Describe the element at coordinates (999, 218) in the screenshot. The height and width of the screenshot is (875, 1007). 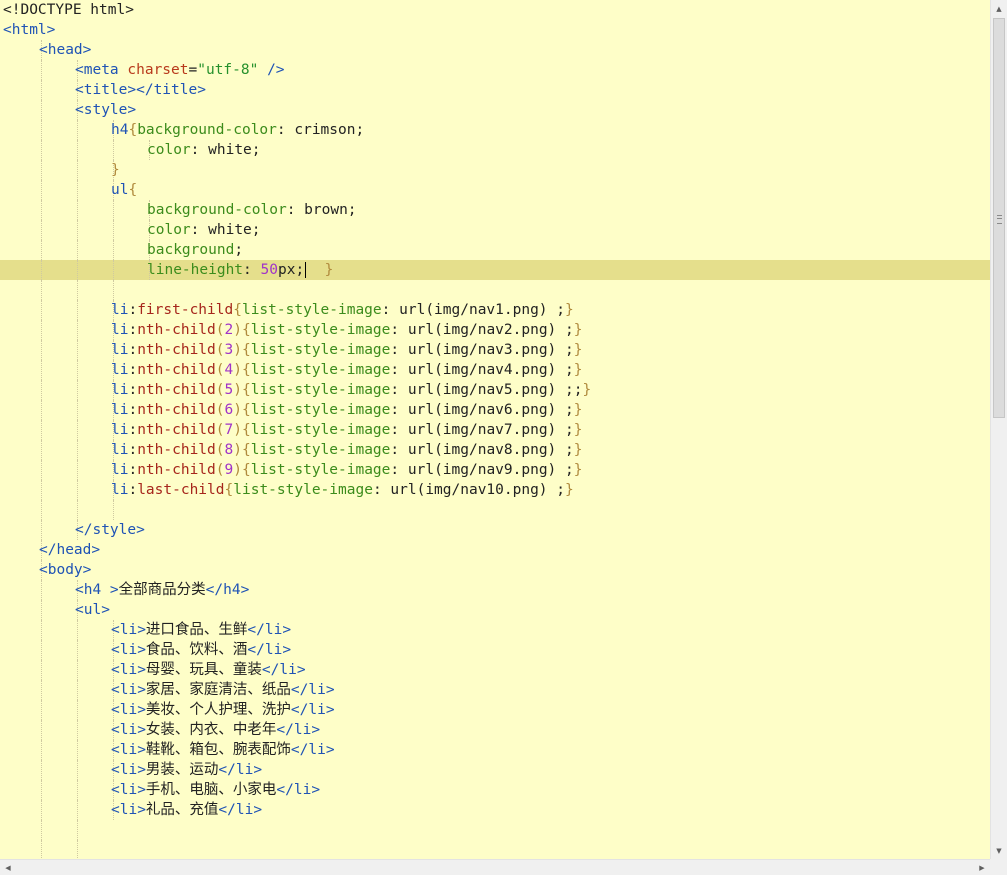
I see `vertical-scroll-thumb` at that location.